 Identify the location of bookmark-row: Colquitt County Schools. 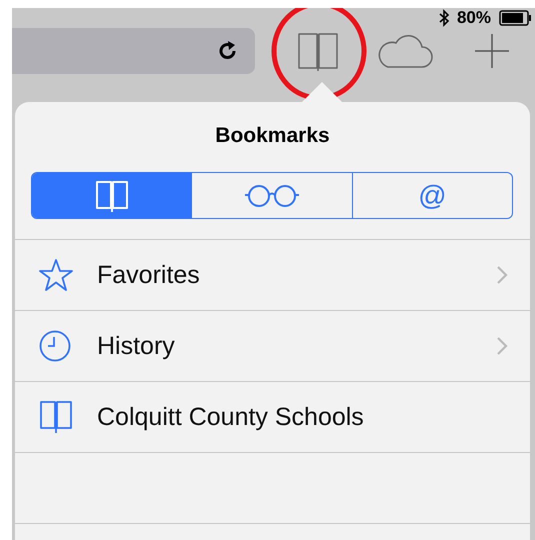
(272, 417).